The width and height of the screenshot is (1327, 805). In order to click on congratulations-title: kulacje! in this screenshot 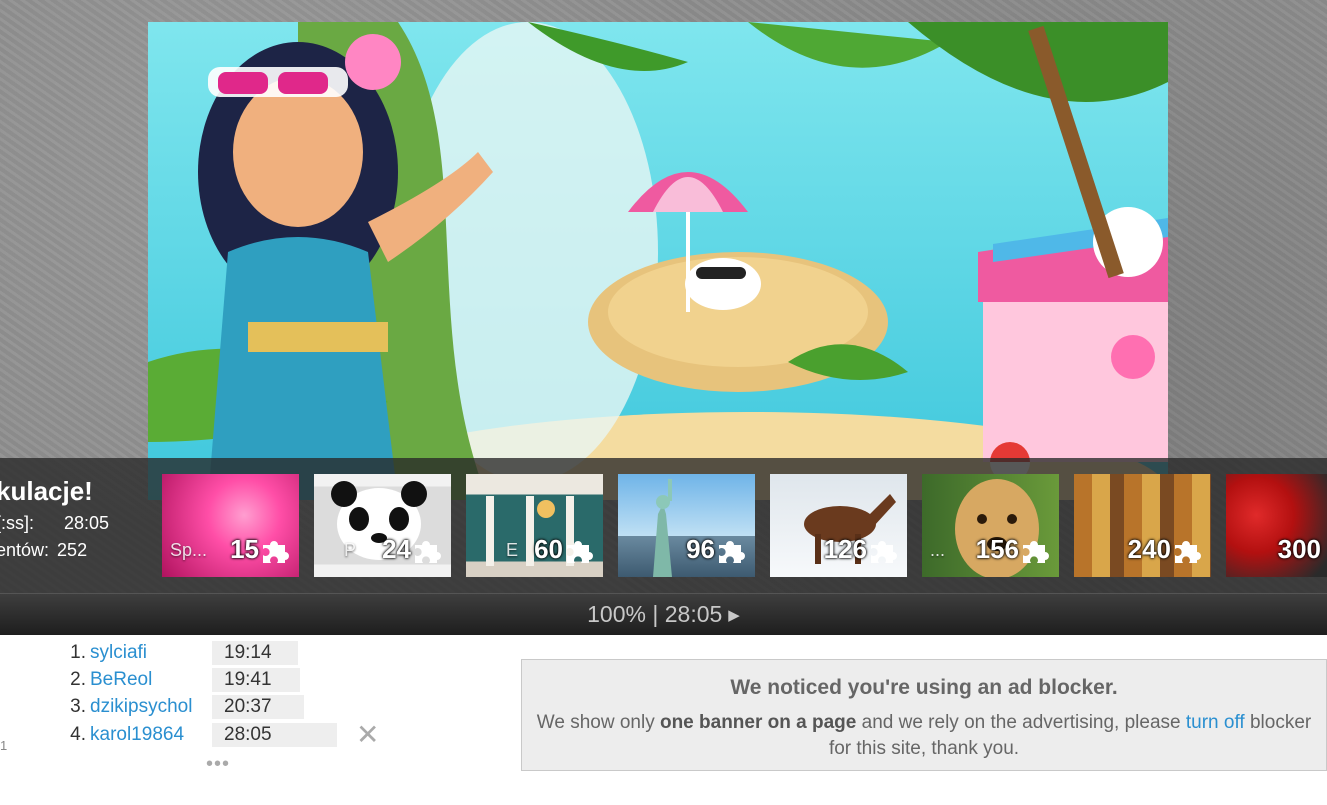, I will do `click(46, 491)`.